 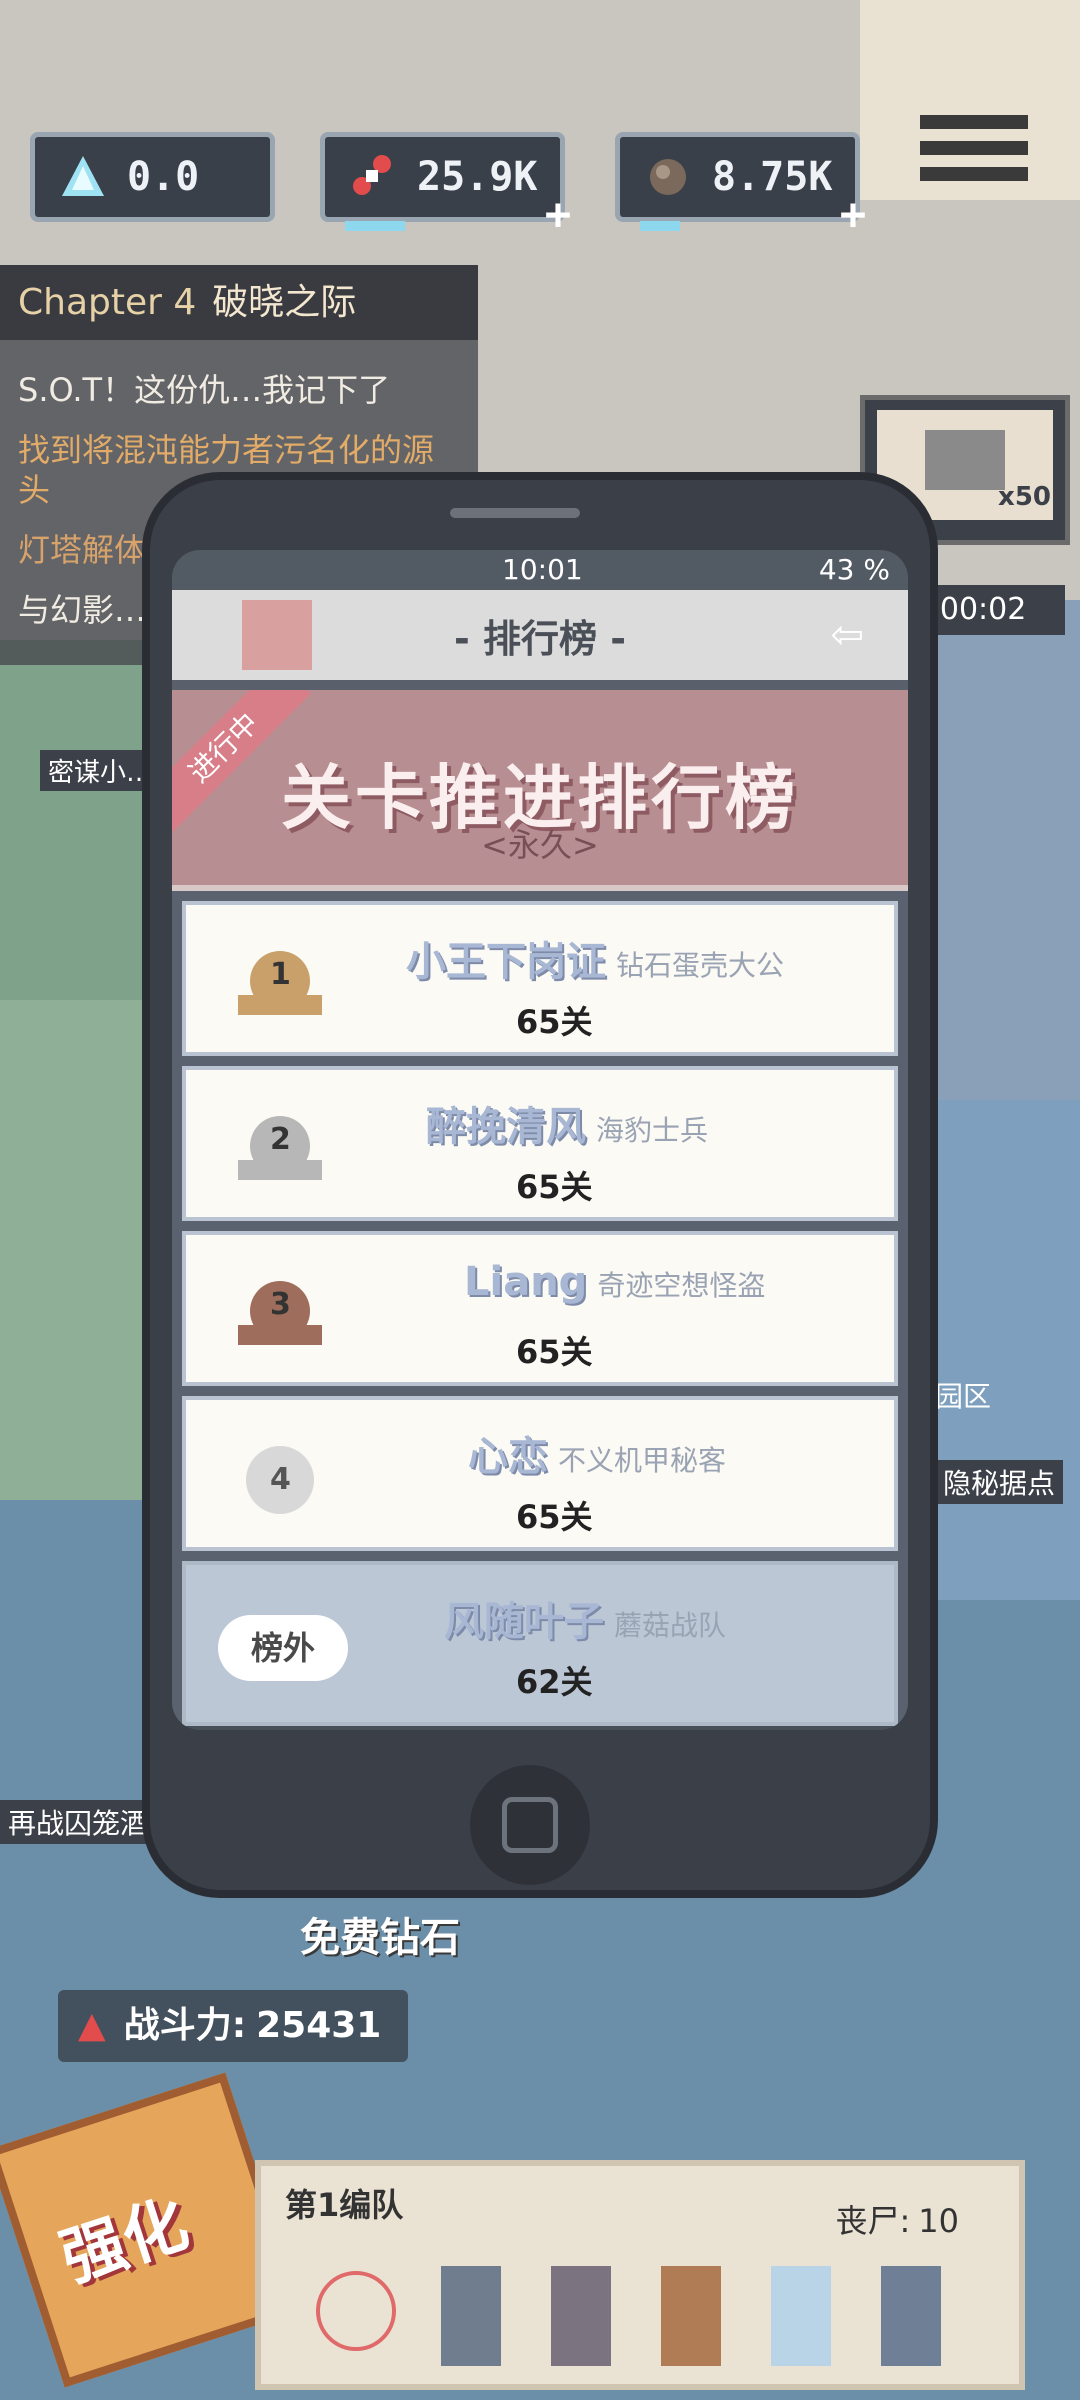 I want to click on player-name: 小王下岗证 钻石蛋壳大公, so click(x=595, y=962).